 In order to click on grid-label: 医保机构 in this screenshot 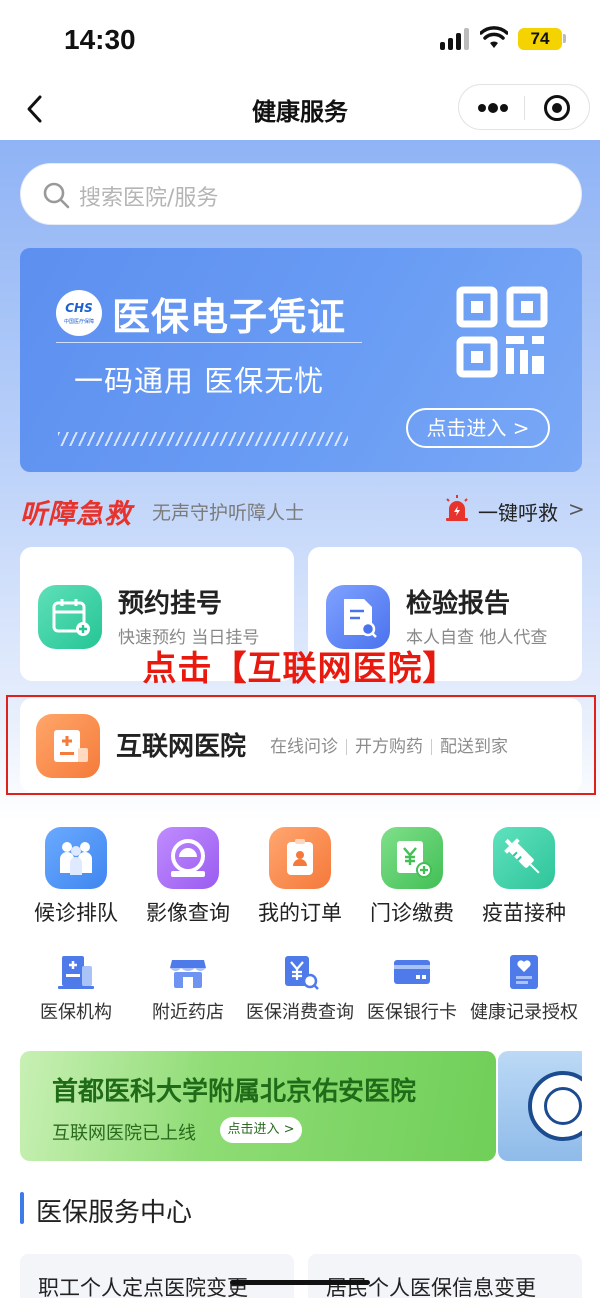, I will do `click(76, 1012)`.